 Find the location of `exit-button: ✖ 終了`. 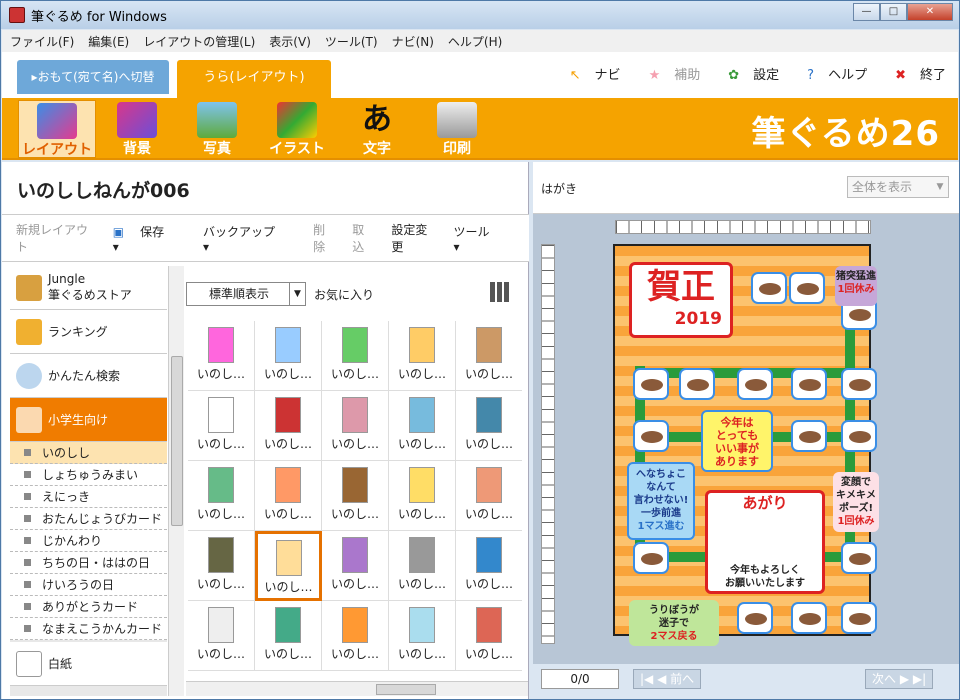

exit-button: ✖ 終了 is located at coordinates (913, 73).